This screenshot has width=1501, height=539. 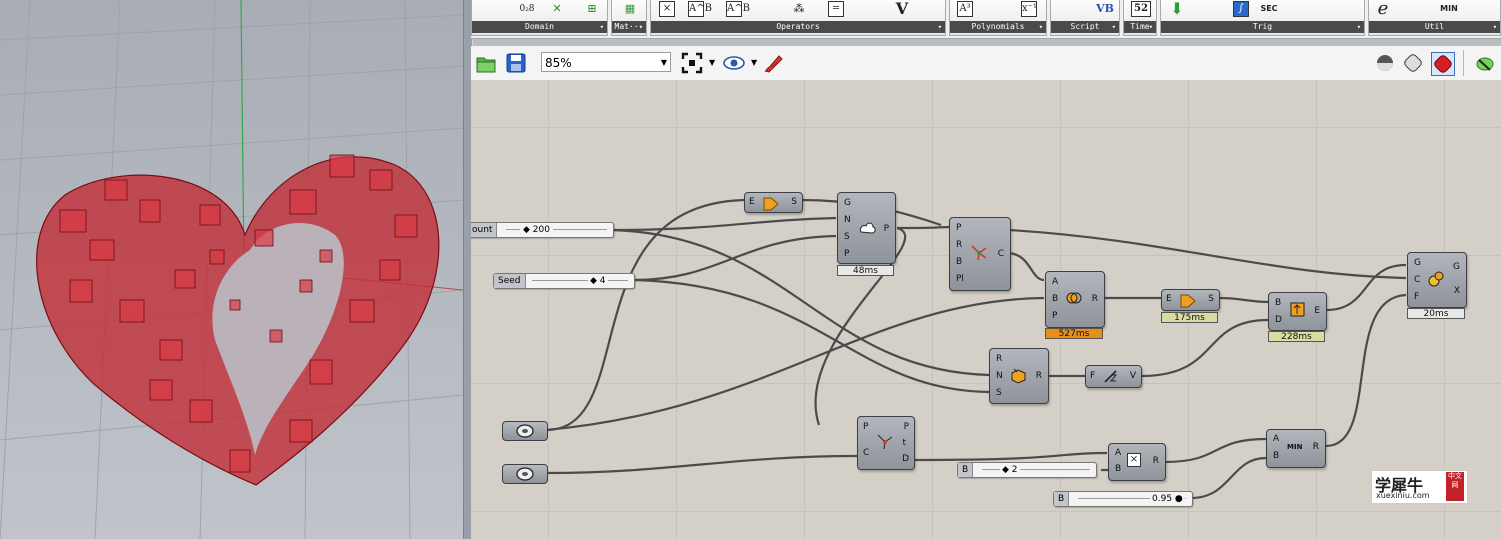 What do you see at coordinates (1085, 18) in the screenshot?
I see `ribbon-group-script: VB Script` at bounding box center [1085, 18].